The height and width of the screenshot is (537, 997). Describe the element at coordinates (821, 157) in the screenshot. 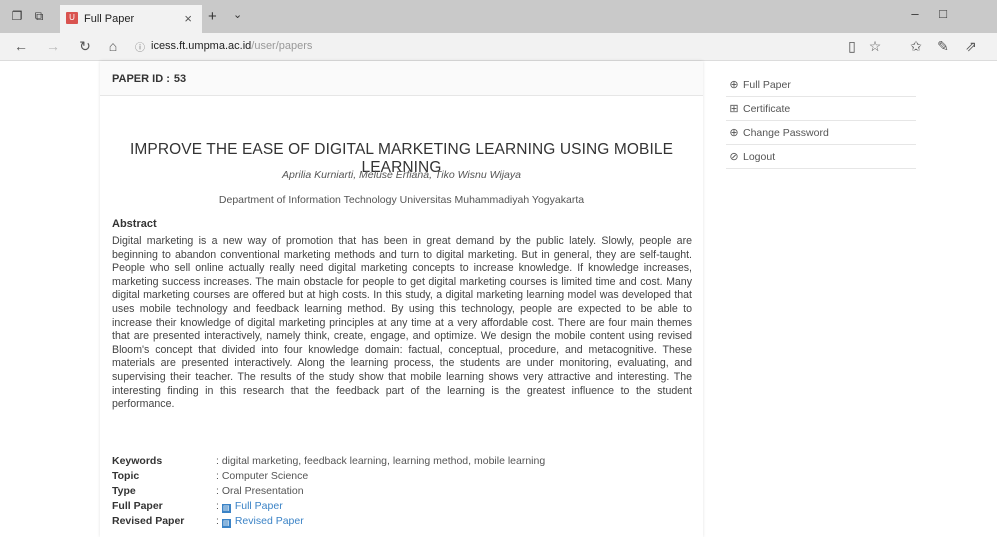

I see `sidebar-item-logout: ⊘ Logout` at that location.